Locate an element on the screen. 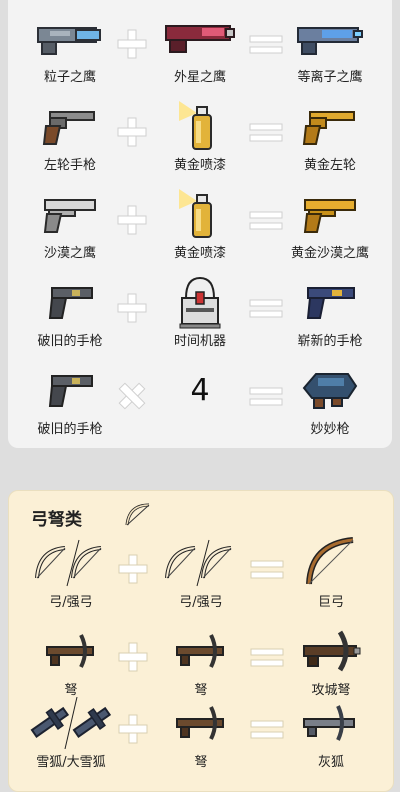 The height and width of the screenshot is (792, 400). recipe-ingredient-b: 弓/强弓 is located at coordinates (201, 573).